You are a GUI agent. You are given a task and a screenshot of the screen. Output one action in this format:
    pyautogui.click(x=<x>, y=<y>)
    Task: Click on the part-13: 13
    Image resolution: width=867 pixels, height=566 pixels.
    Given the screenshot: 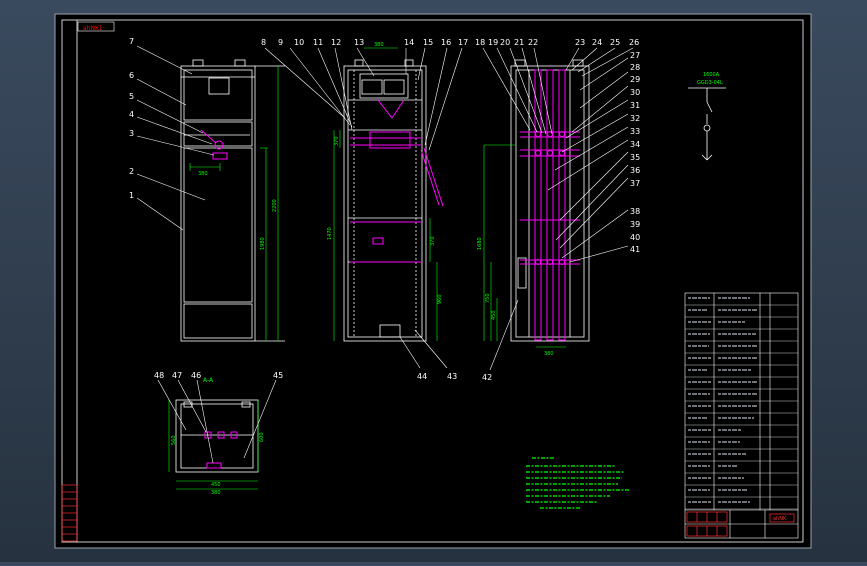 What is the action you would take?
    pyautogui.click(x=359, y=42)
    